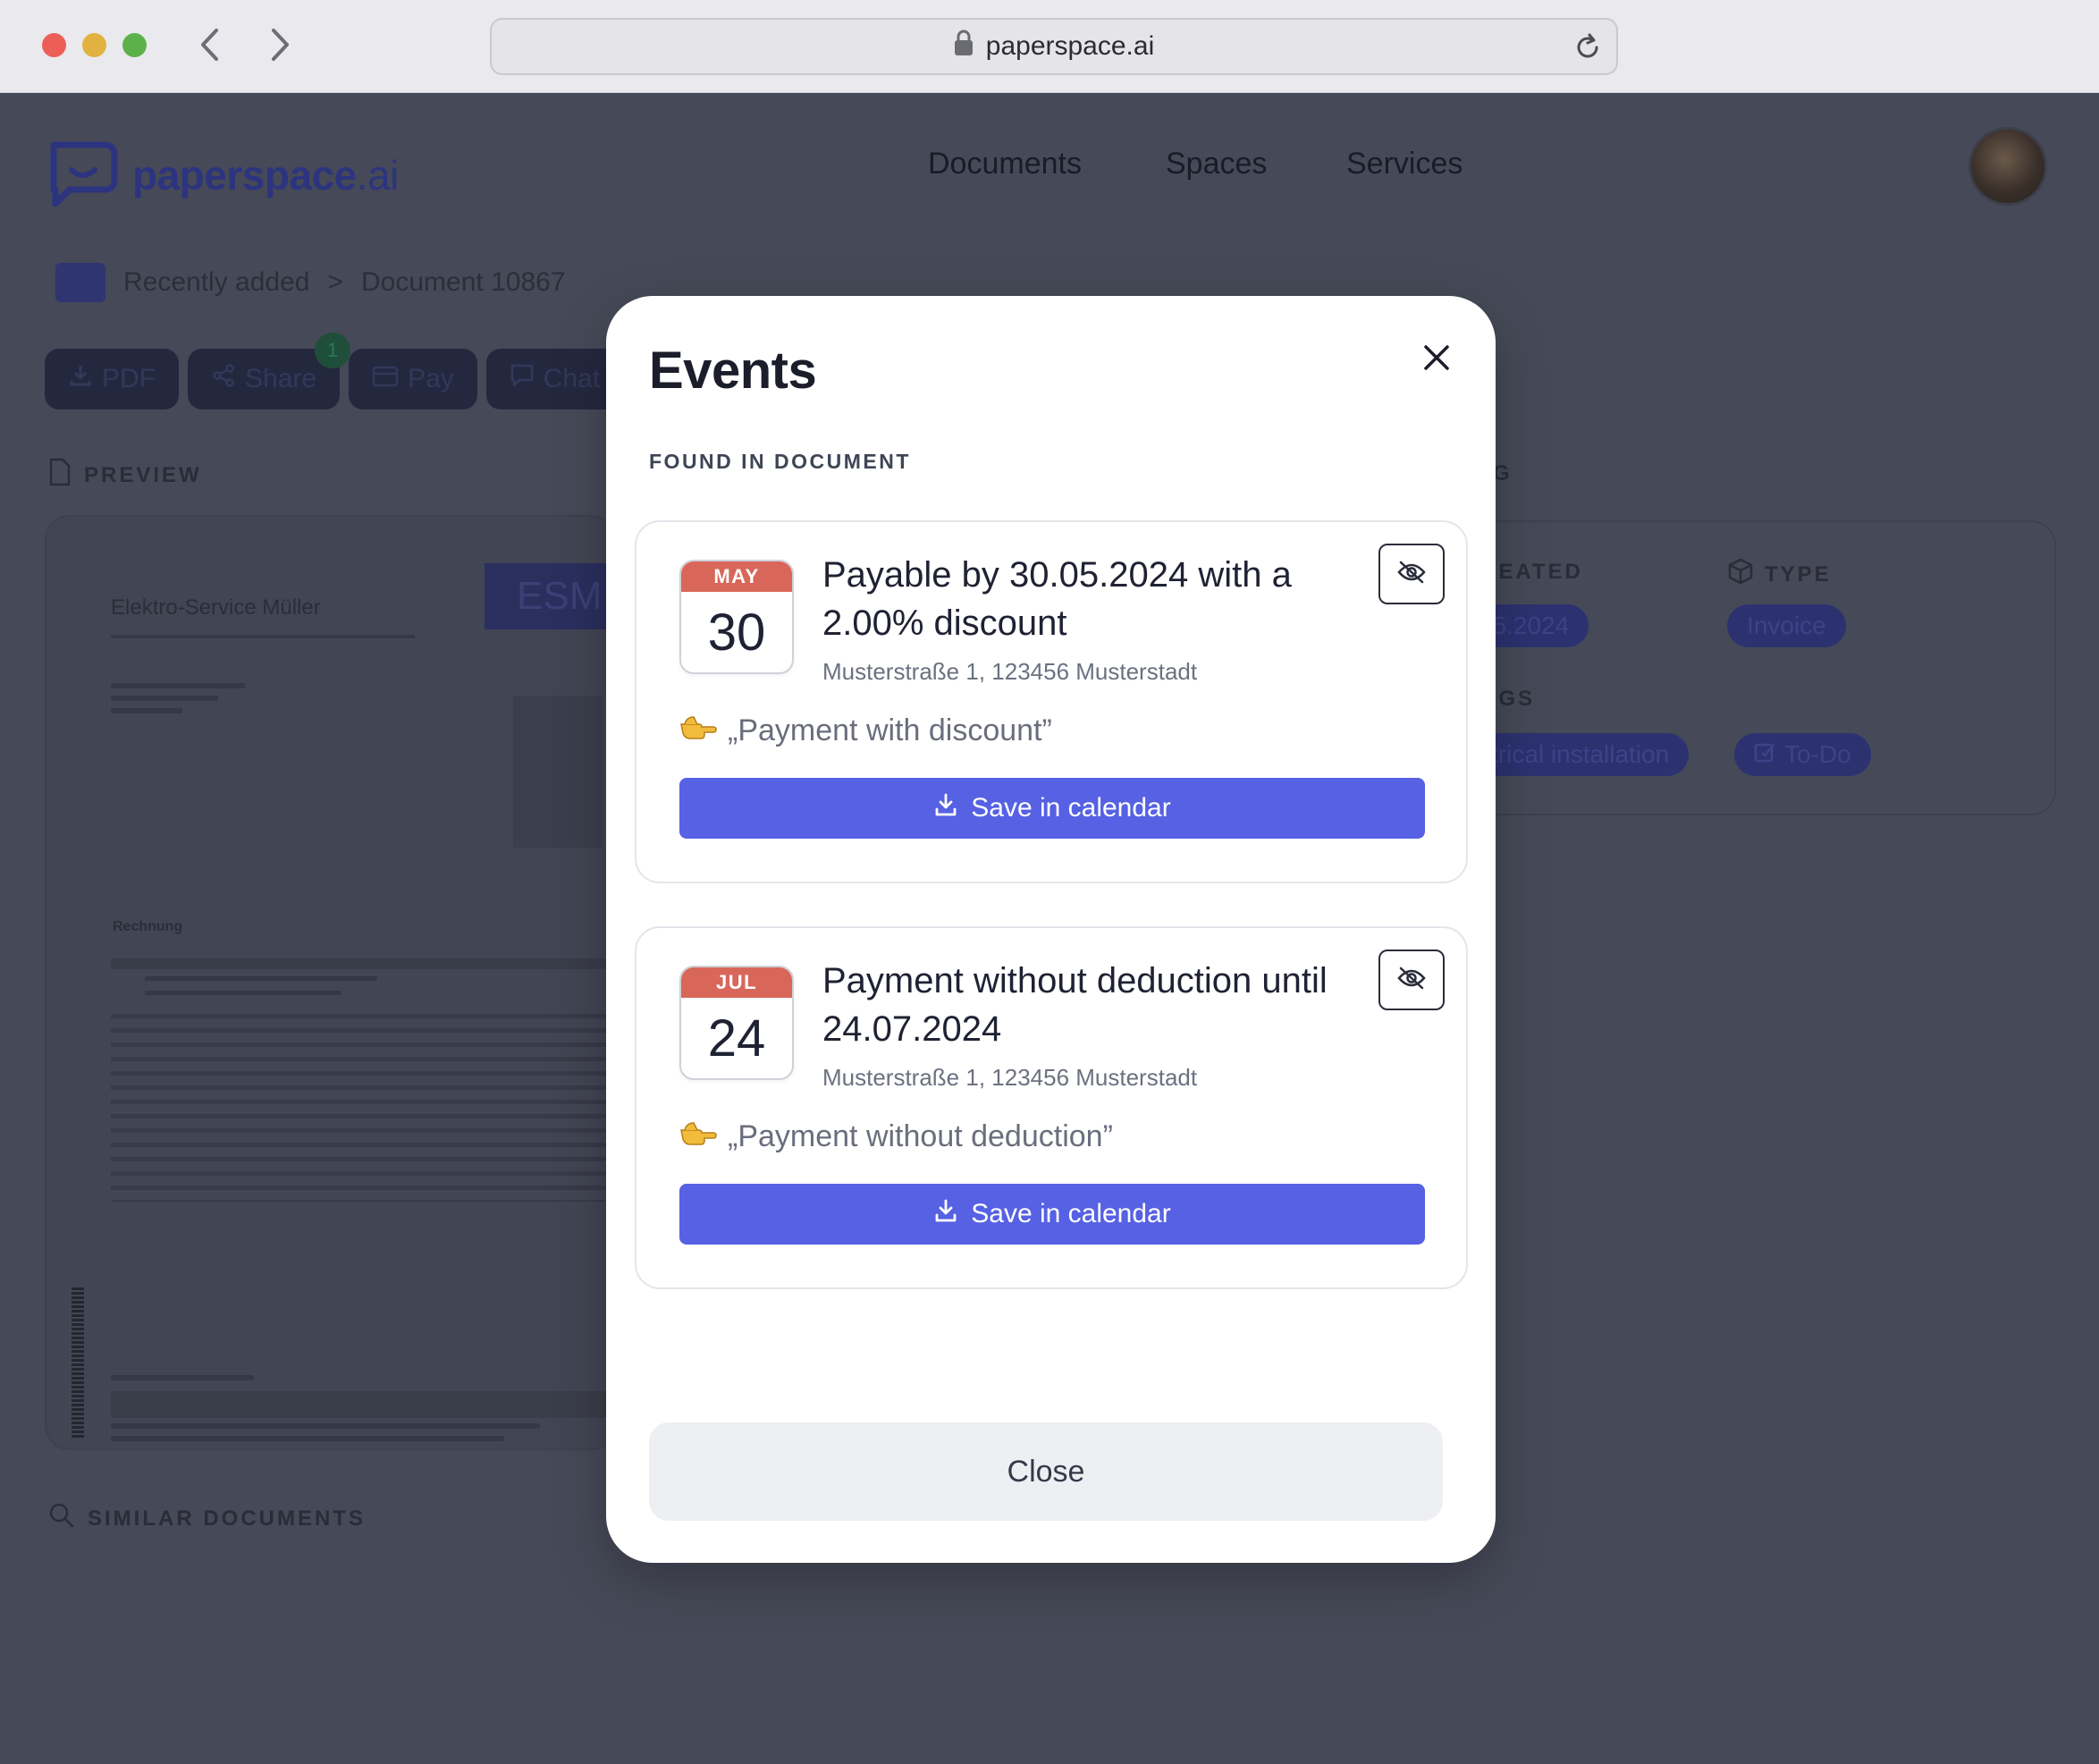  Describe the element at coordinates (1404, 164) in the screenshot. I see `nav-services: Services` at that location.